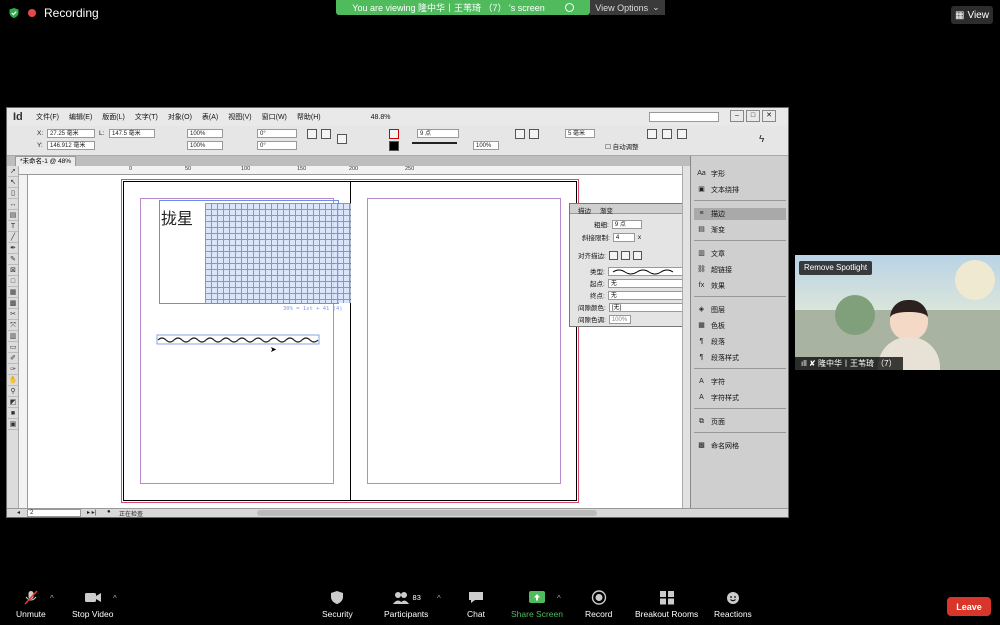 Image resolution: width=1000 pixels, height=625 pixels. I want to click on dock-item-swatches: ▦ 色板, so click(740, 326).